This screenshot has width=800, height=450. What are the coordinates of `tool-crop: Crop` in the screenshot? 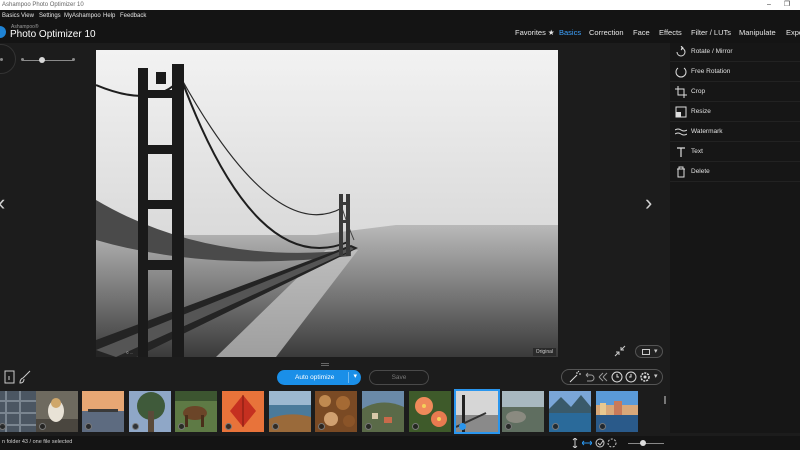 It's located at (735, 92).